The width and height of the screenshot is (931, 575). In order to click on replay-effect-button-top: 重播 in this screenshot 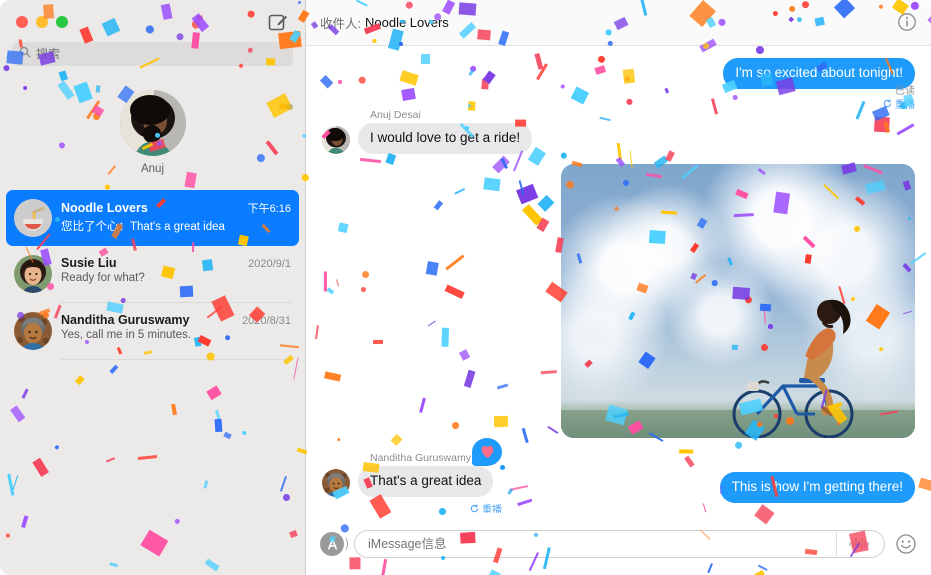, I will do `click(899, 103)`.